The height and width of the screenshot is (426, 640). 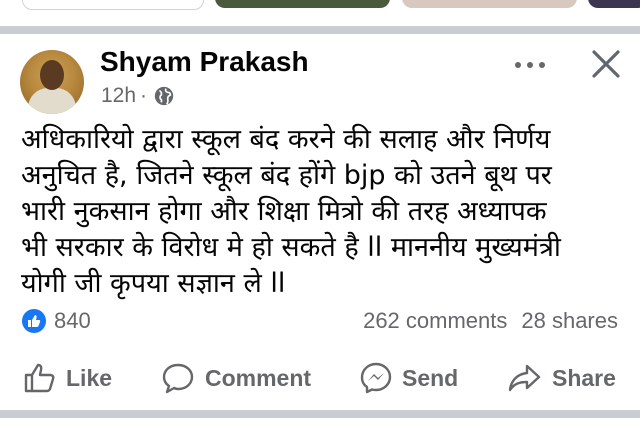 I want to click on post-meta: 12h ·, so click(x=138, y=96).